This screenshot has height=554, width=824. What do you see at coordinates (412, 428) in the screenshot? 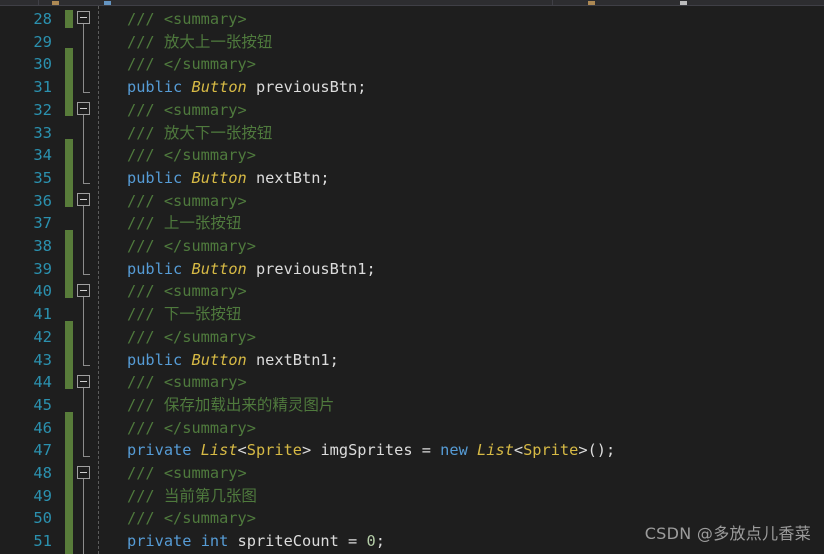
I see `code-line: 46 /// </summary>` at bounding box center [412, 428].